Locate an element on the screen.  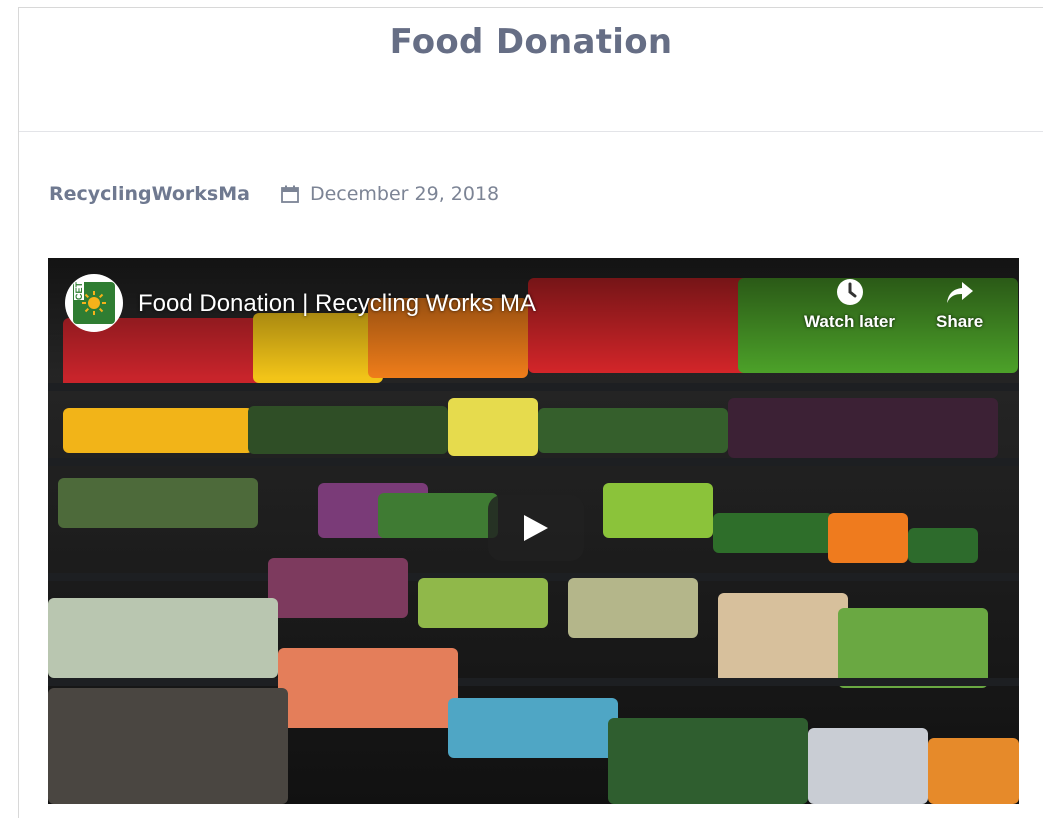
page-title: Food Donation is located at coordinates (531, 42).